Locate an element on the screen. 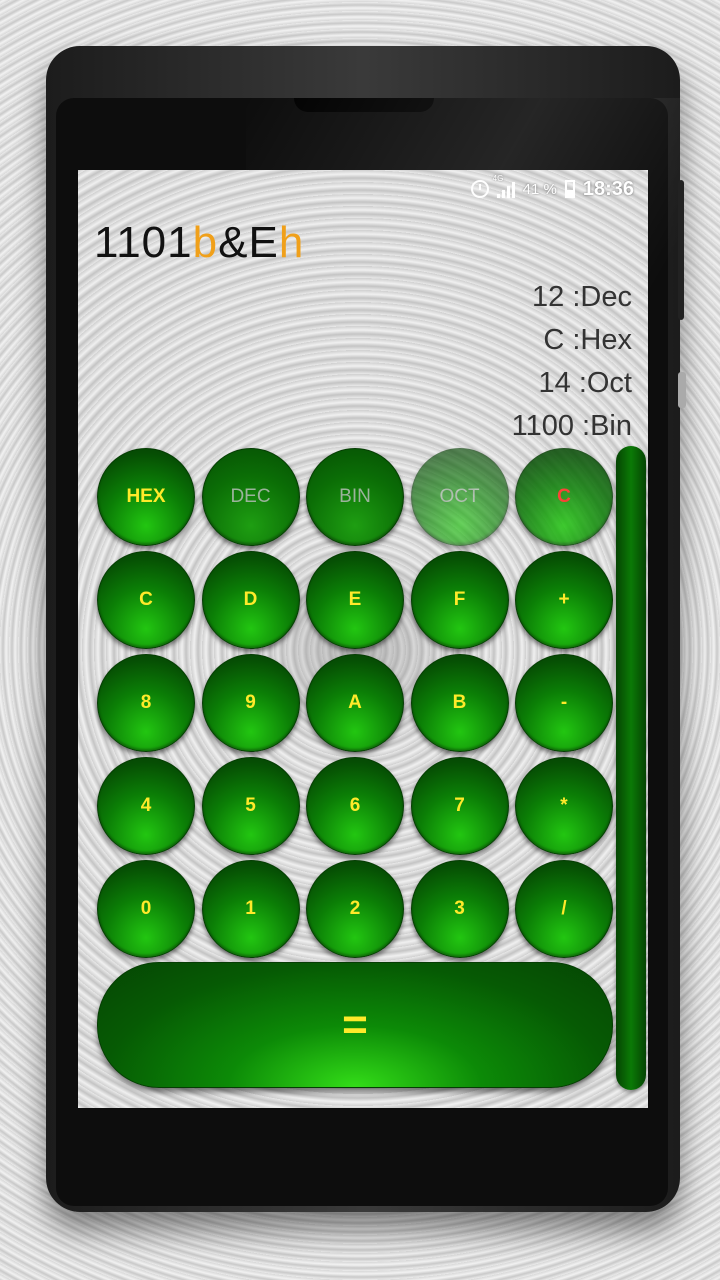  signal-icon: 4G is located at coordinates (504, 186).